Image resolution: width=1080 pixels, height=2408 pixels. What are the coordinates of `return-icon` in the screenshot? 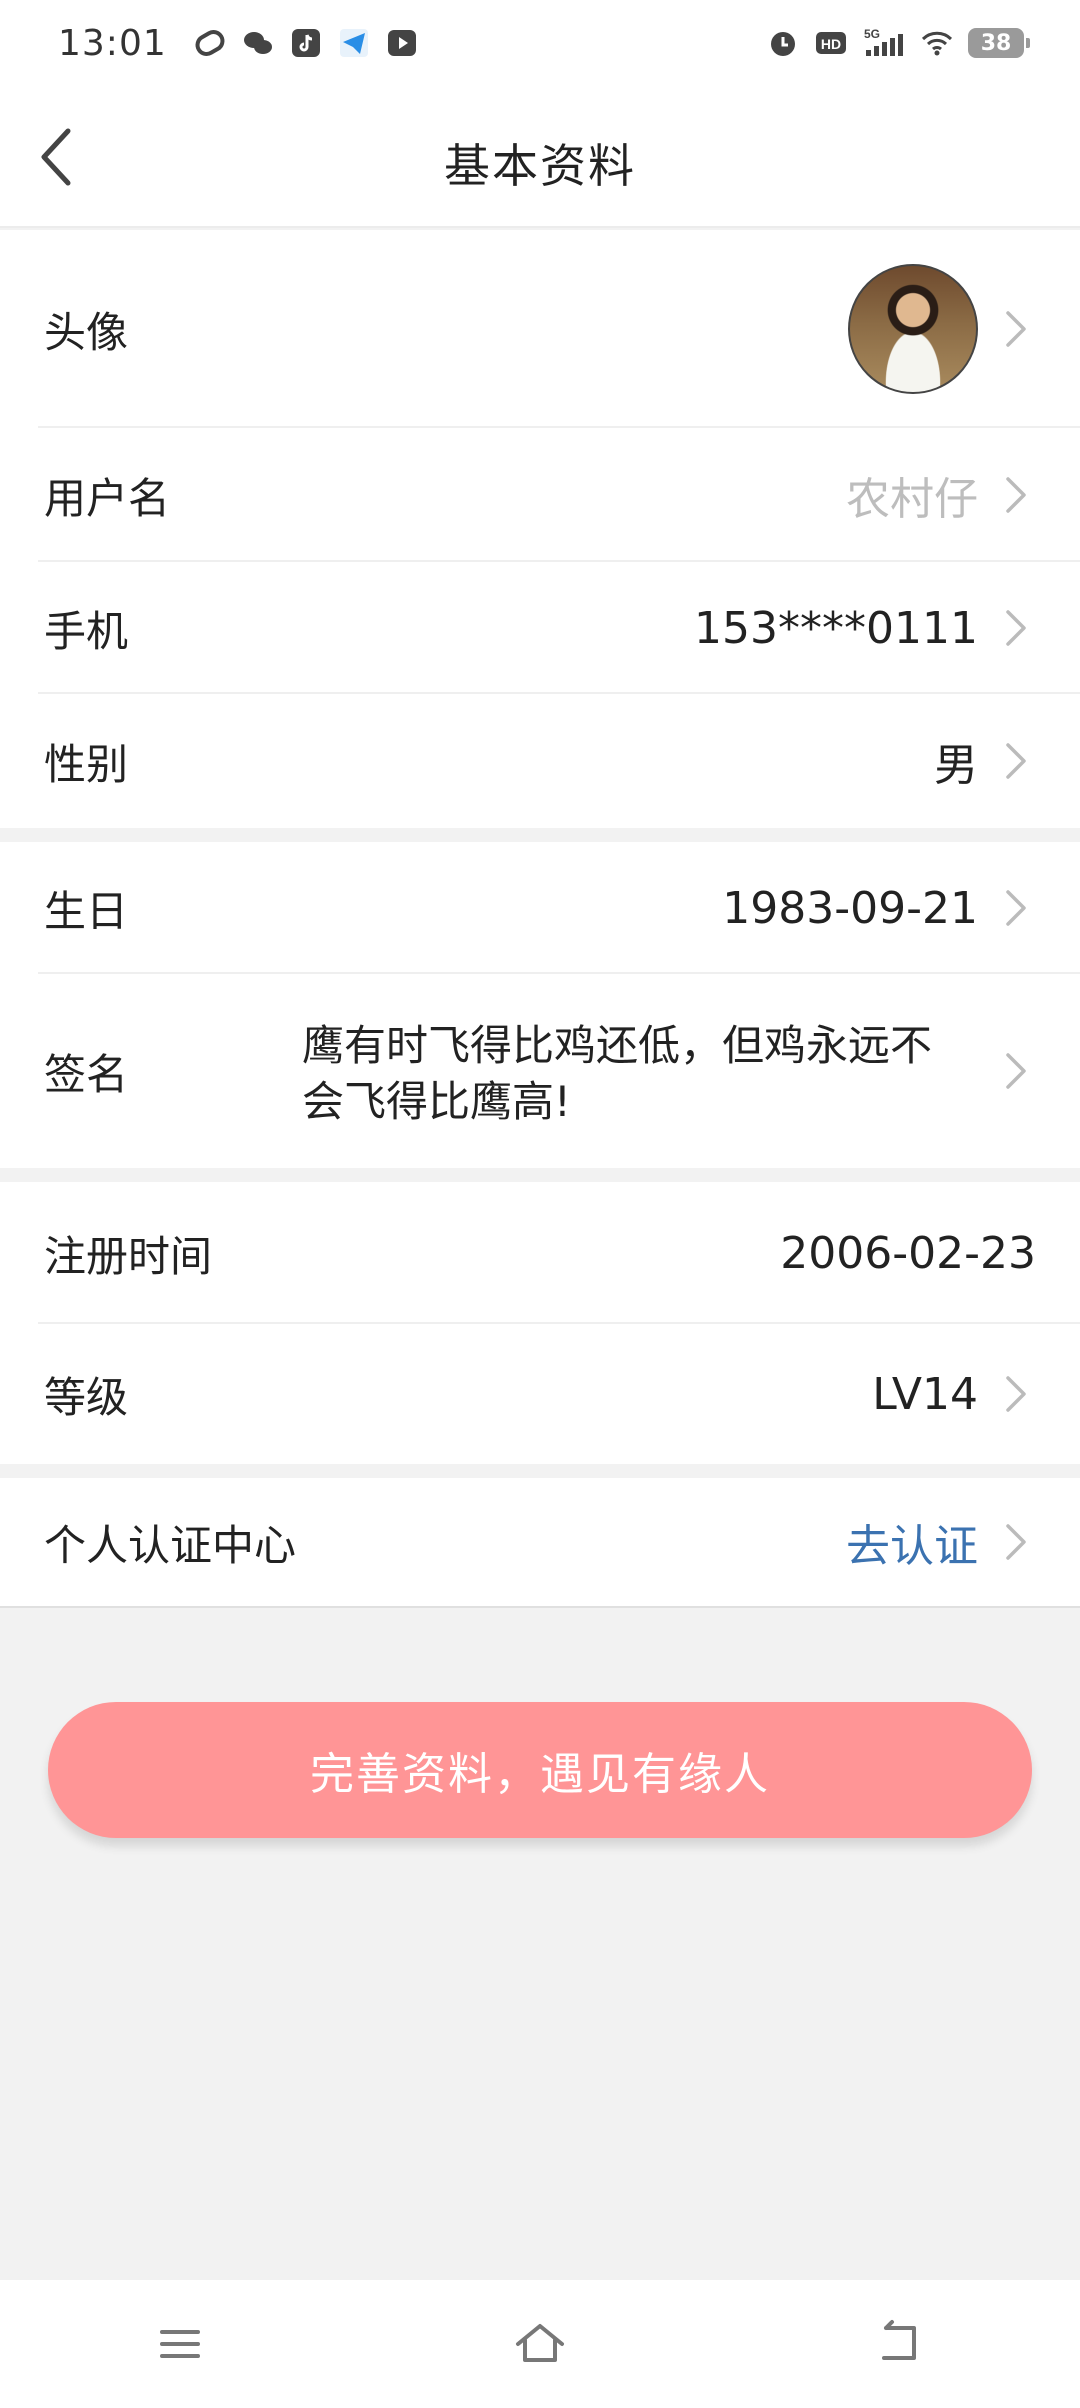 It's located at (899, 2340).